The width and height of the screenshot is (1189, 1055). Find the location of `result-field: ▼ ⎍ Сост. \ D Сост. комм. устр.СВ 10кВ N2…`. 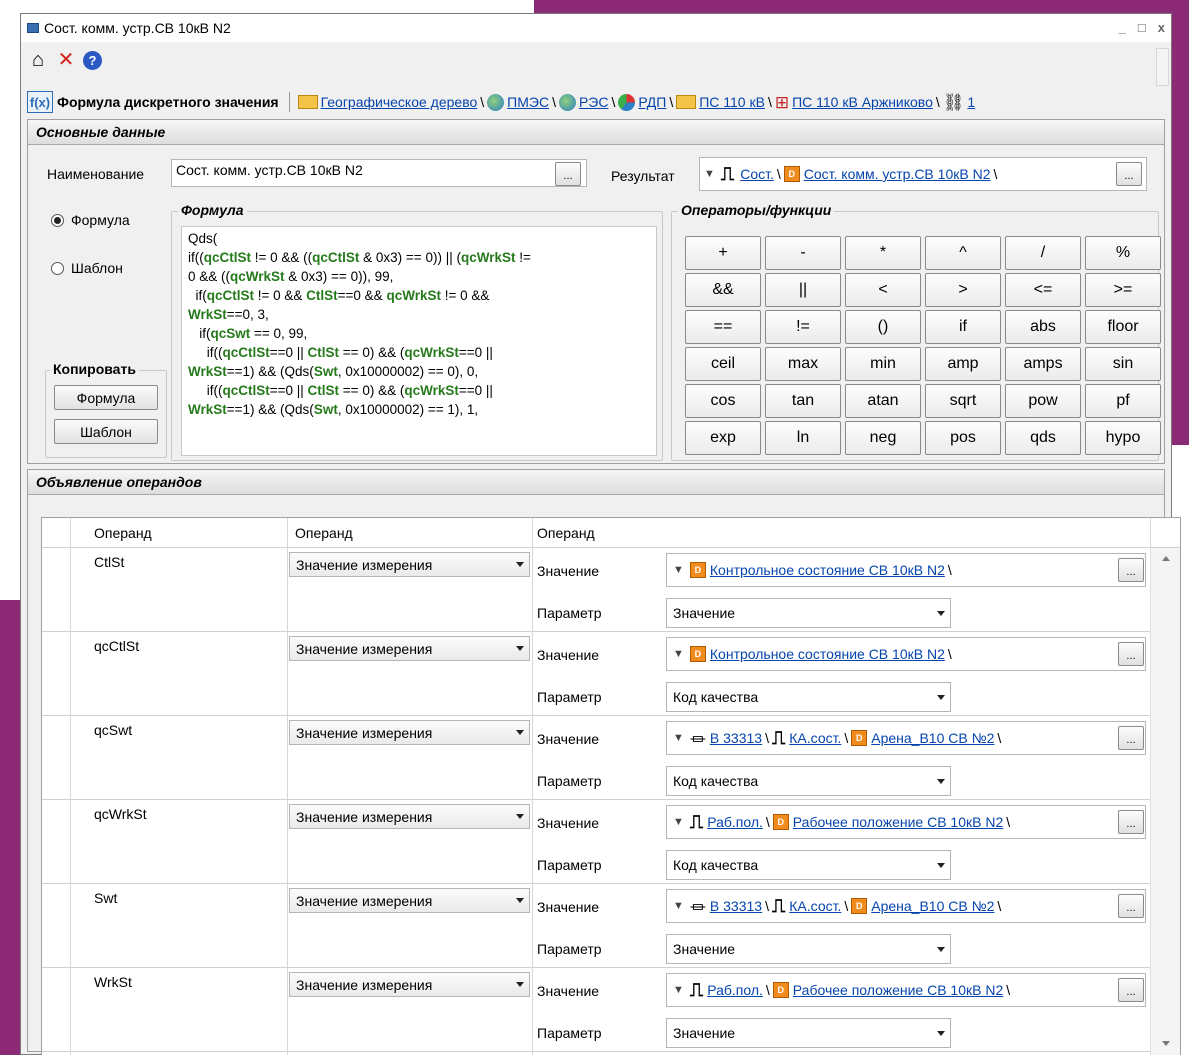

result-field: ▼ ⎍ Сост. \ D Сост. комм. устр.СВ 10кВ N2… is located at coordinates (923, 174).